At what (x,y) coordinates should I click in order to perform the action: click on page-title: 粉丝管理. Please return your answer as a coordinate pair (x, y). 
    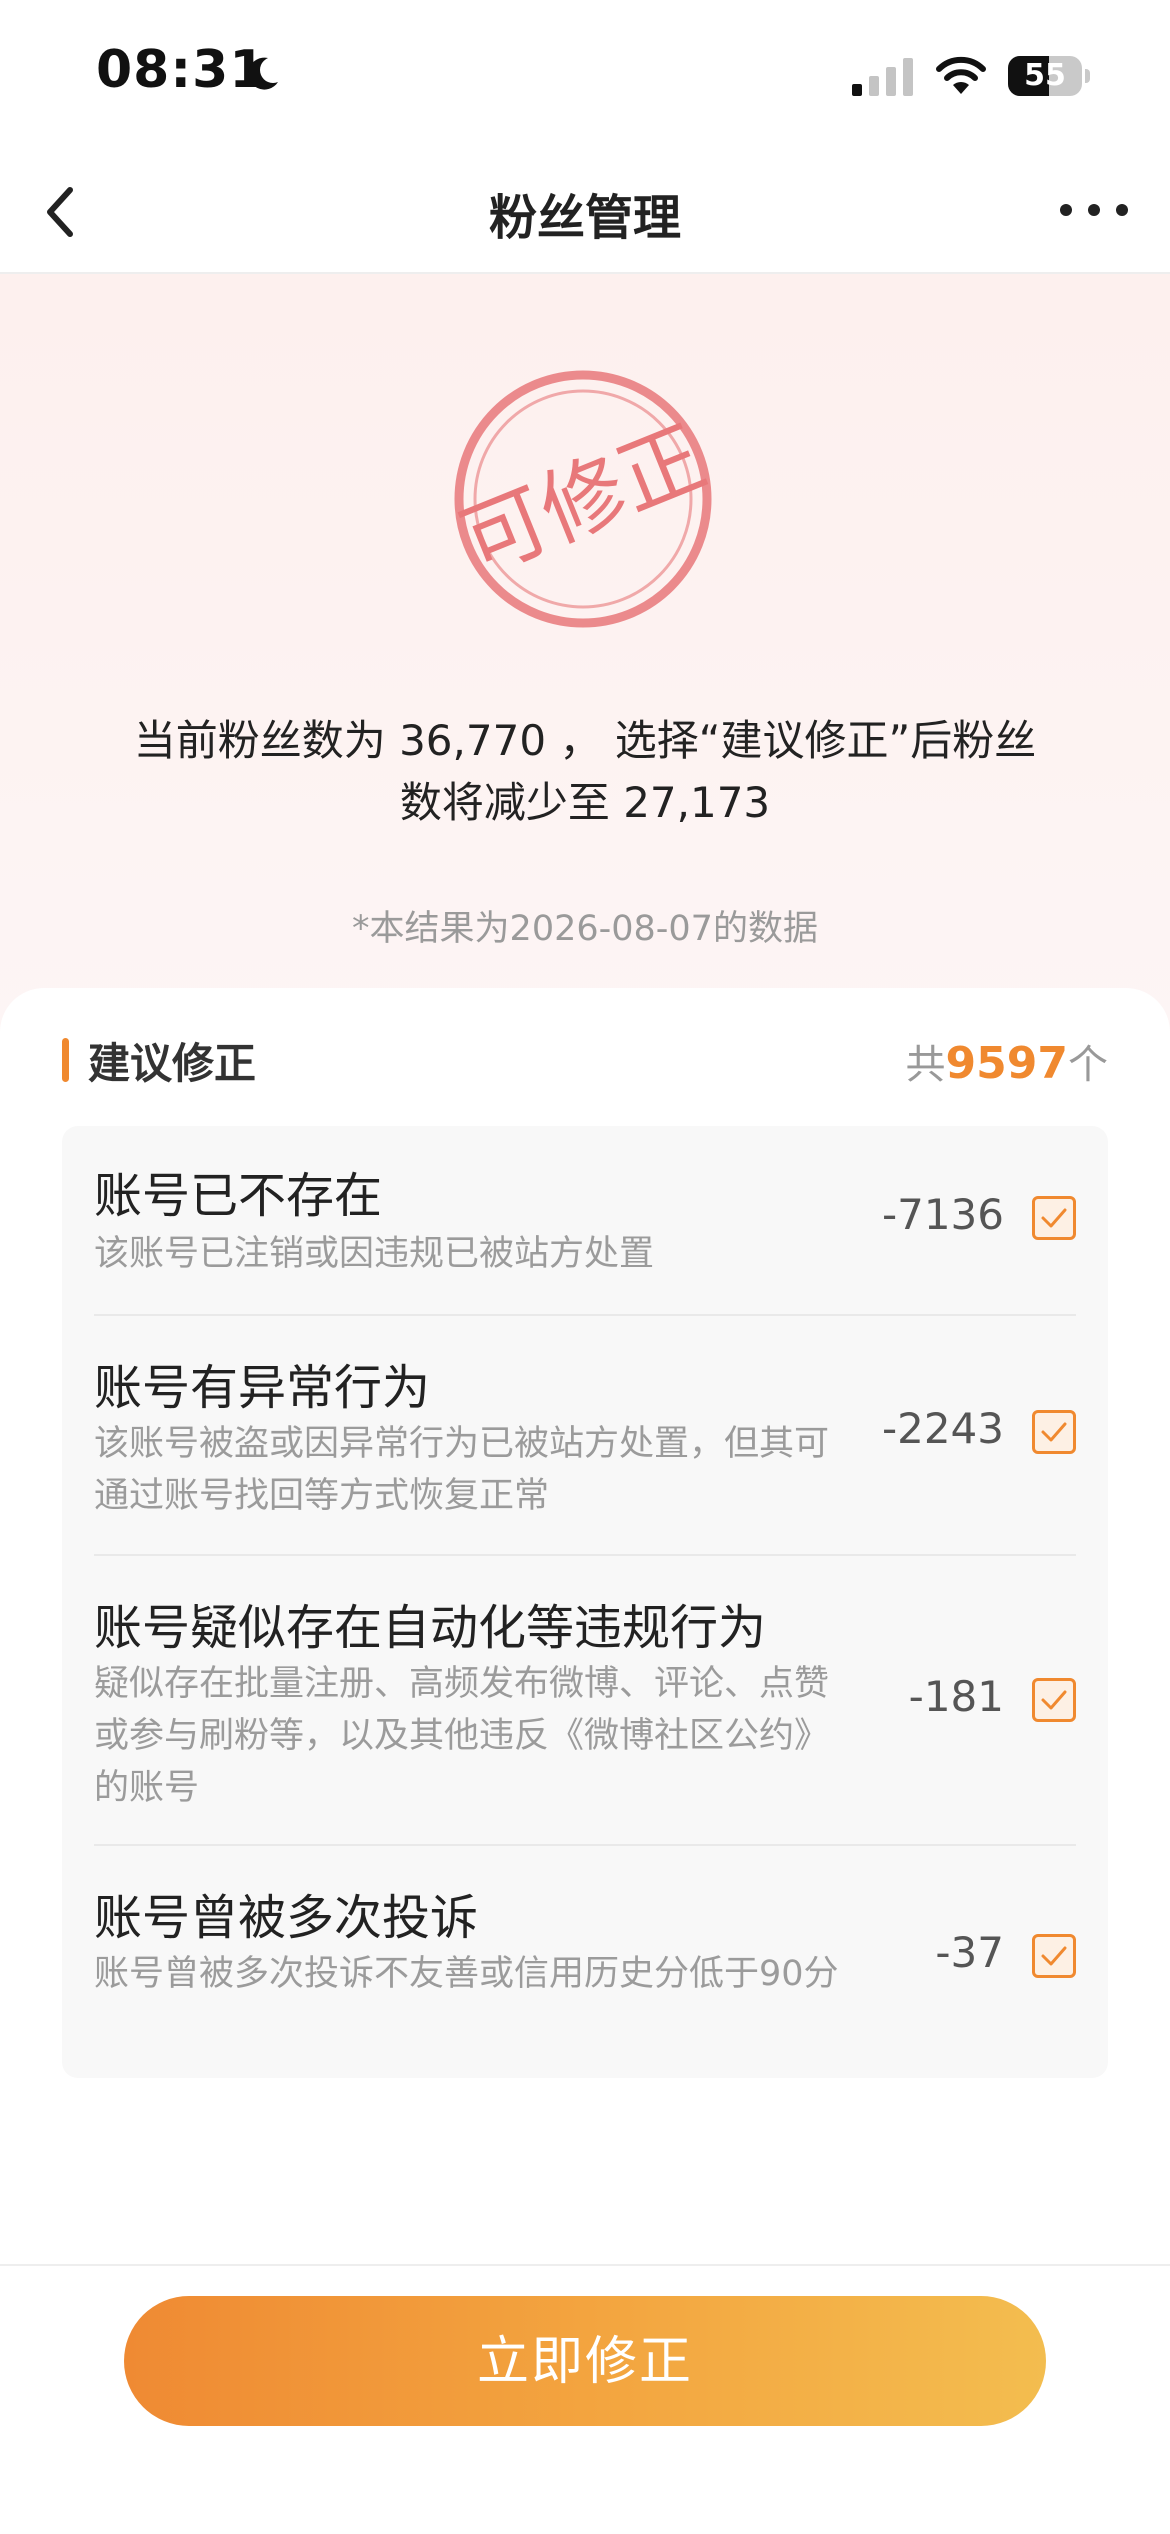
    Looking at the image, I should click on (584, 218).